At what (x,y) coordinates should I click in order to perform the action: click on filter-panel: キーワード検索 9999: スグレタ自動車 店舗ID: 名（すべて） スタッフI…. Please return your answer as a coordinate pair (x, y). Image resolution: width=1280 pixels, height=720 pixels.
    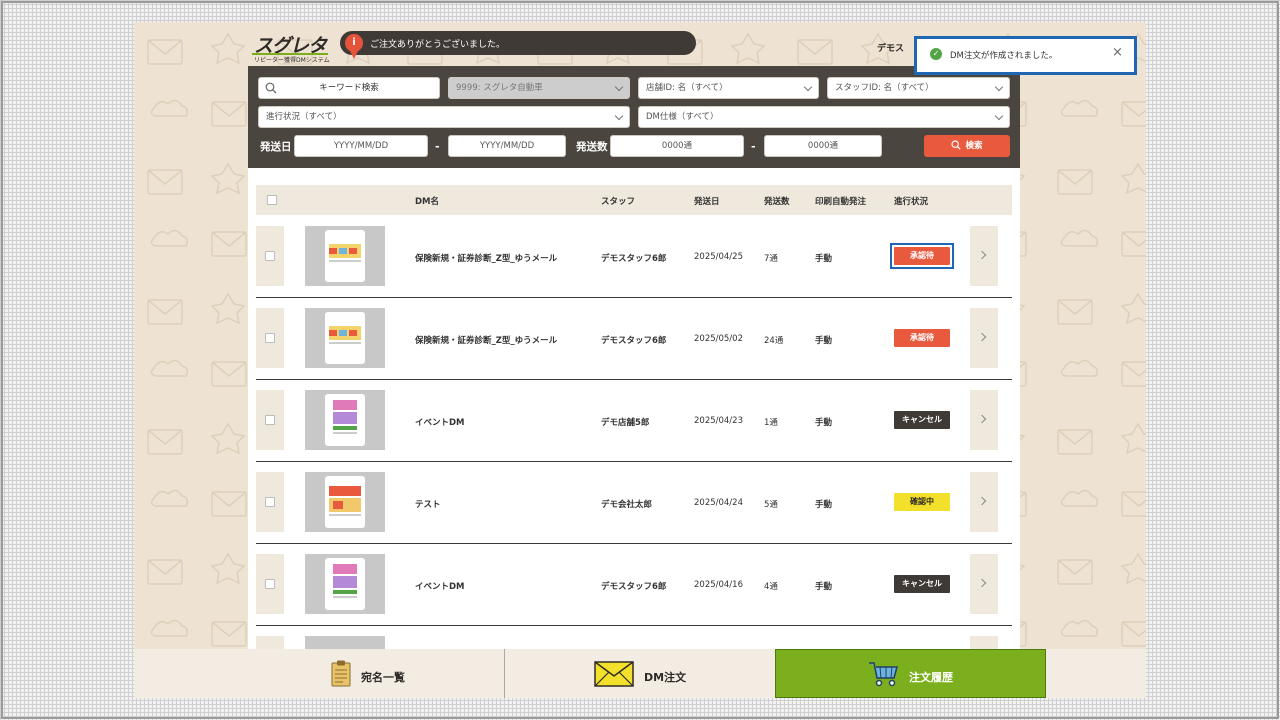
    Looking at the image, I should click on (634, 117).